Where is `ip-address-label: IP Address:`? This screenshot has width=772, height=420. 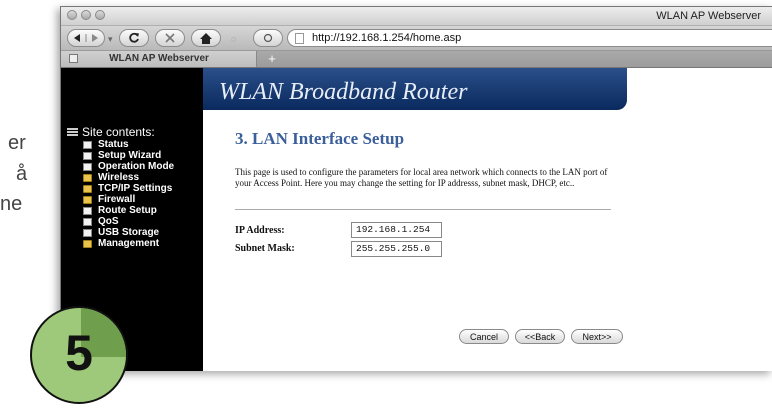 ip-address-label: IP Address: is located at coordinates (260, 230).